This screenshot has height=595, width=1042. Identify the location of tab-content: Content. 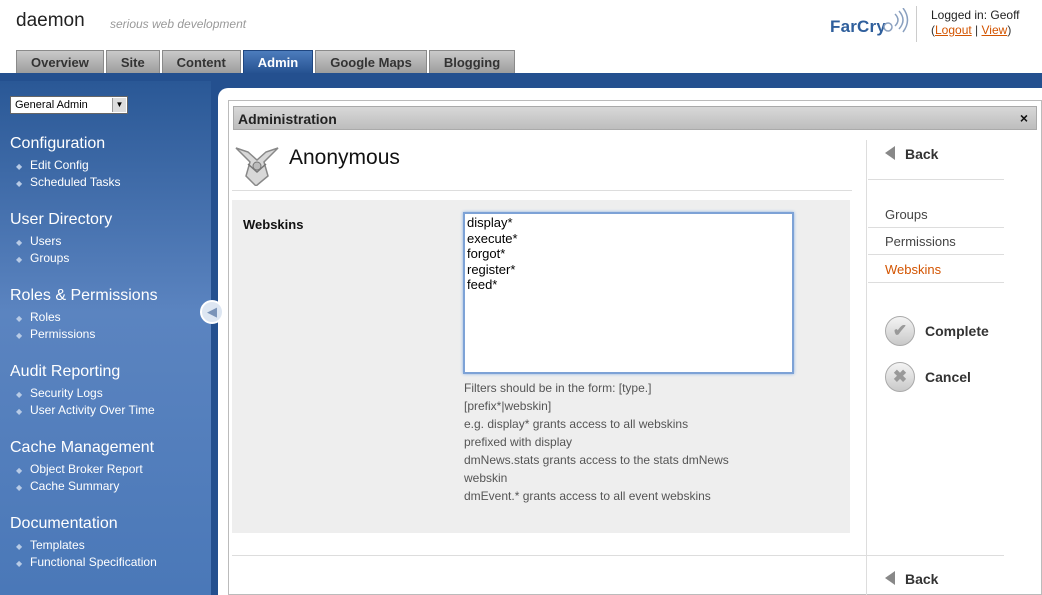
(201, 62).